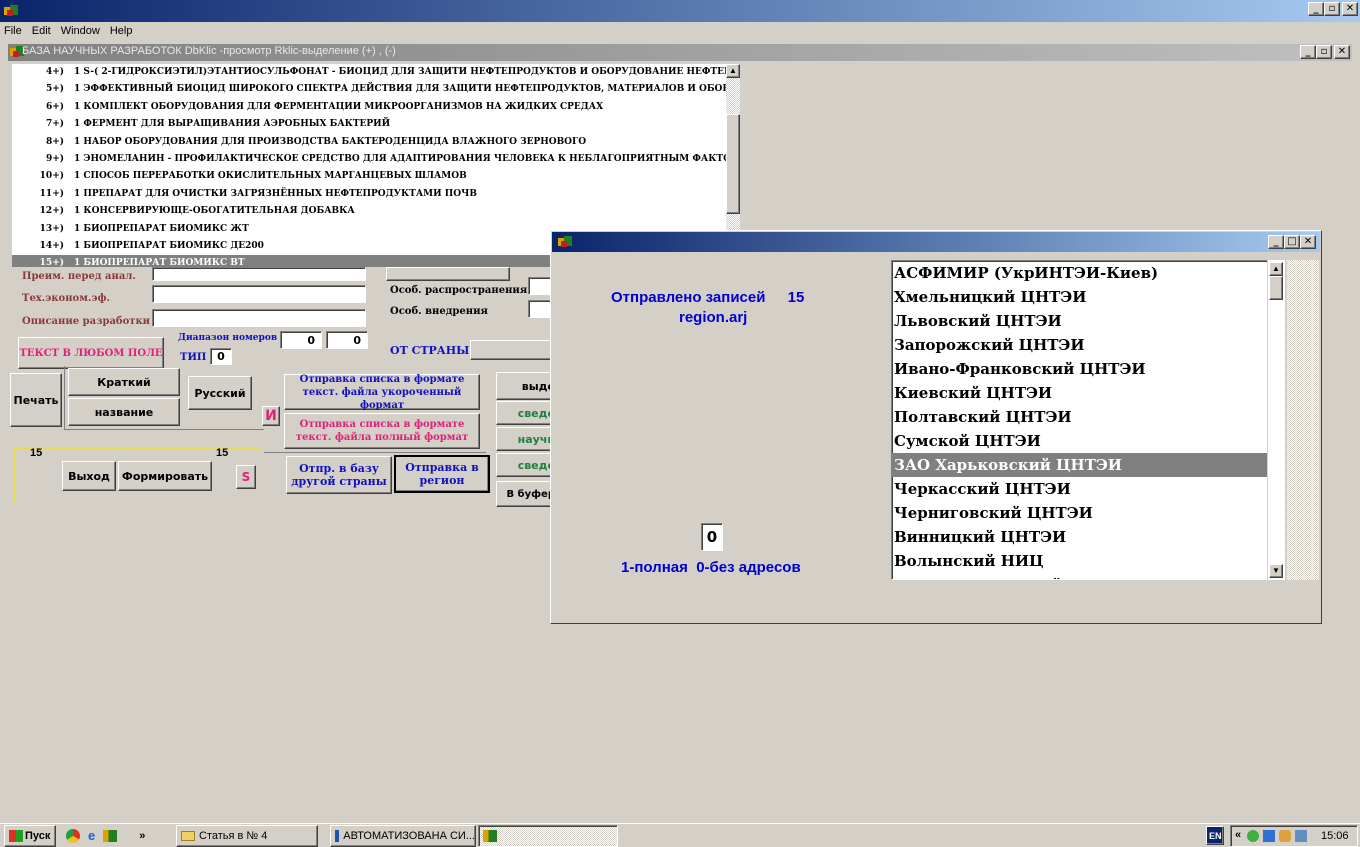 The image size is (1360, 847). I want to click on task-article: Статья в № 4, so click(247, 836).